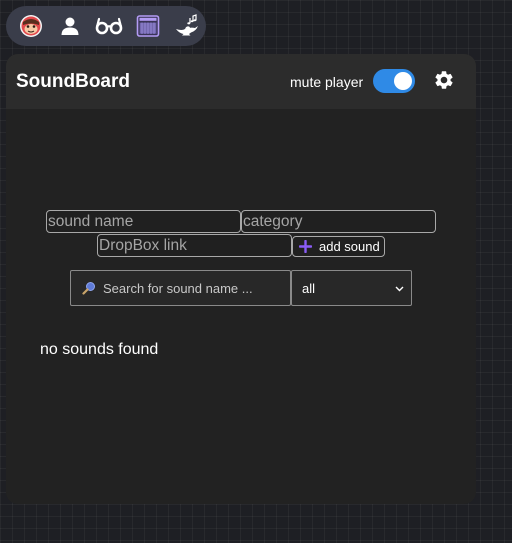 This screenshot has width=512, height=543. I want to click on panel-title: SoundBoard, so click(73, 81).